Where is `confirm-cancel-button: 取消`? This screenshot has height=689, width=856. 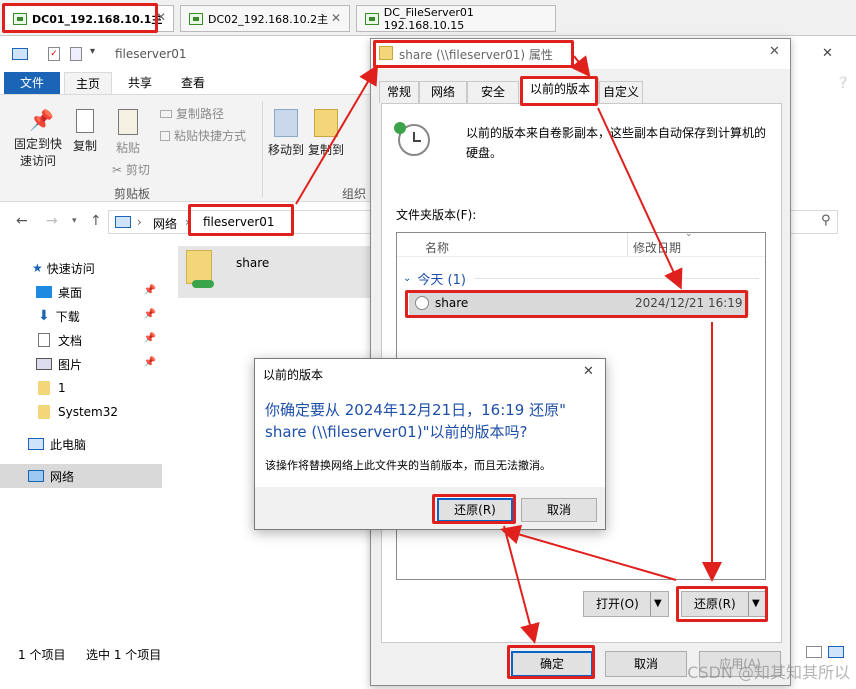
confirm-cancel-button: 取消 is located at coordinates (559, 510).